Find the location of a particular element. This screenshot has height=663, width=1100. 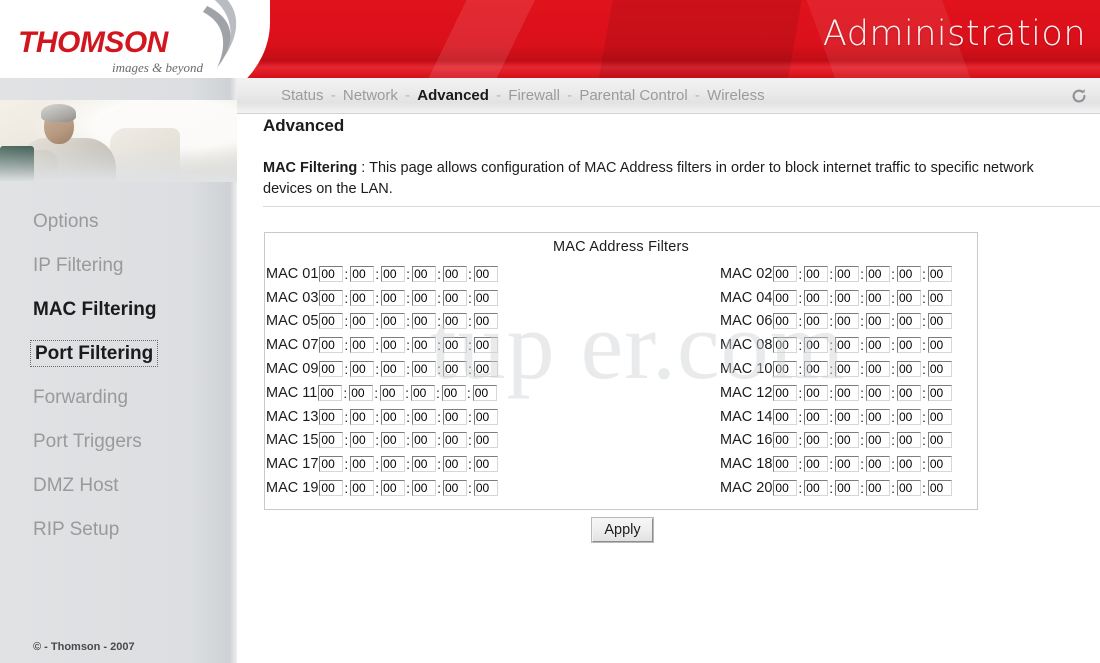

nav-item-status: Status is located at coordinates (302, 95).